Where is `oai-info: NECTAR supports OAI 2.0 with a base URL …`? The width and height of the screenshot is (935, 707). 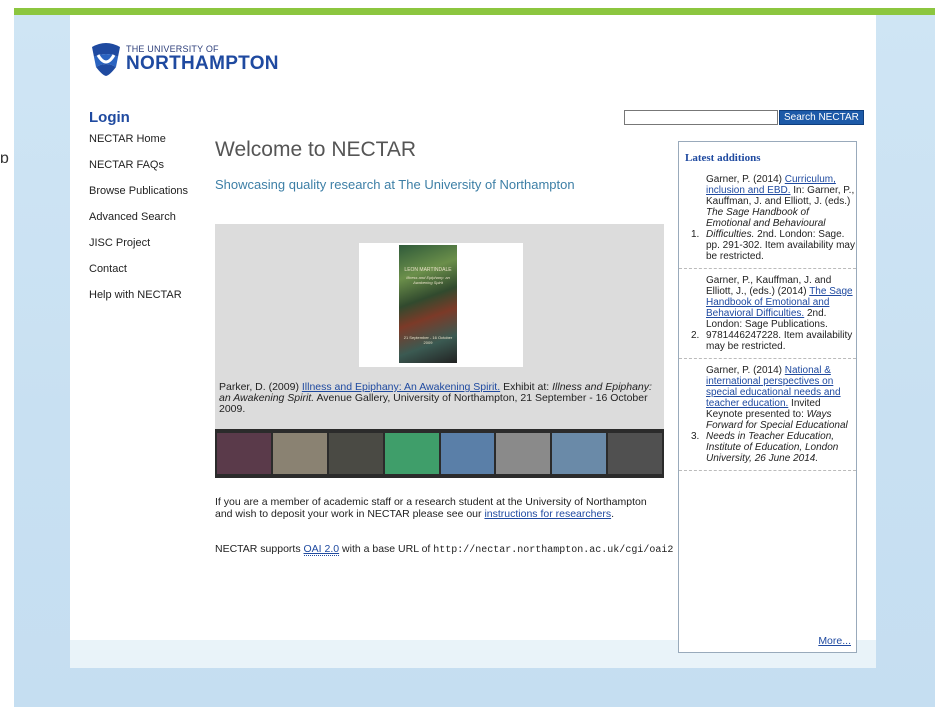
oai-info: NECTAR supports OAI 2.0 with a base URL … is located at coordinates (444, 549).